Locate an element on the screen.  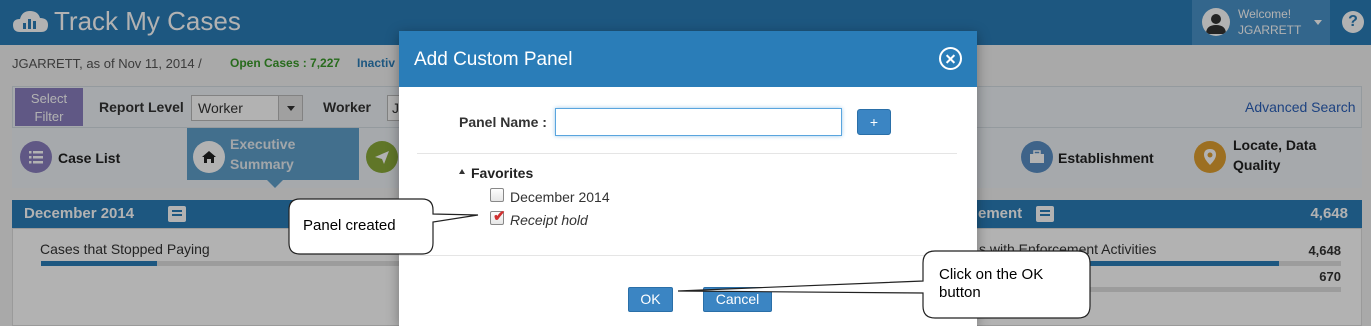
favorite-label-december-2014: December 2014 is located at coordinates (560, 197).